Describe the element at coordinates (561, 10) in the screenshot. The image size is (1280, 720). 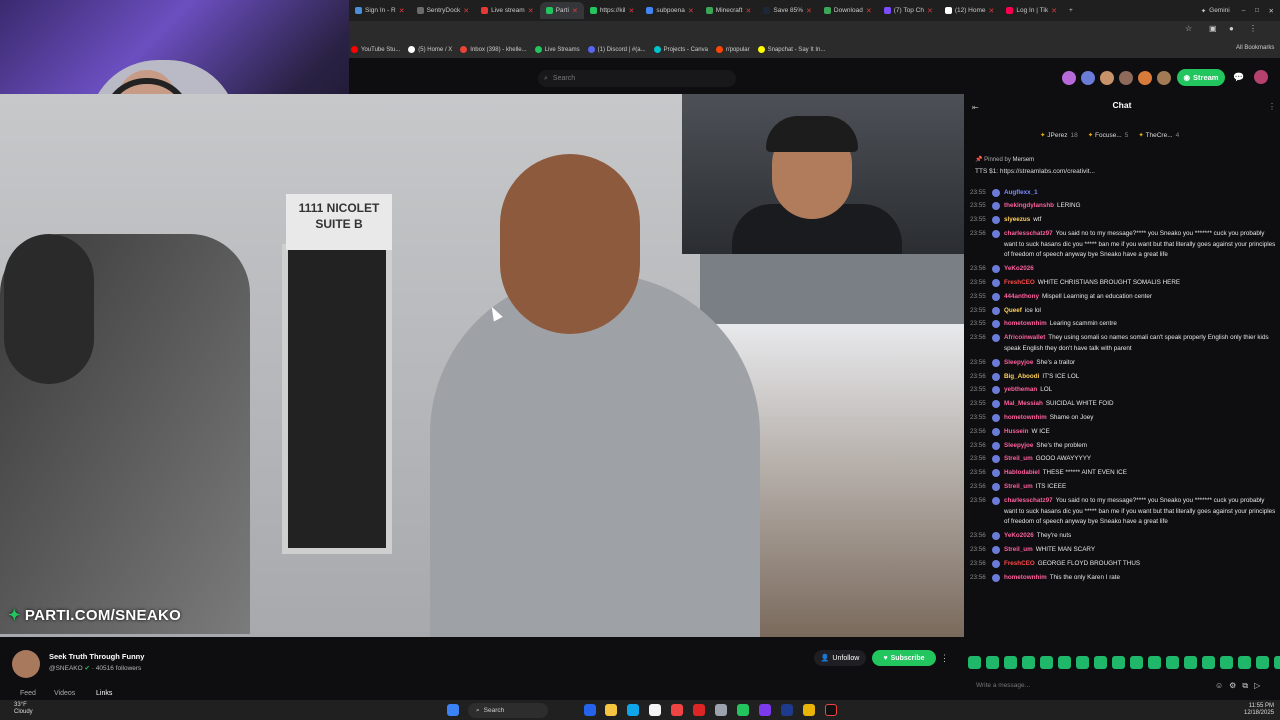
I see `browser-tab: Parti ✕` at that location.